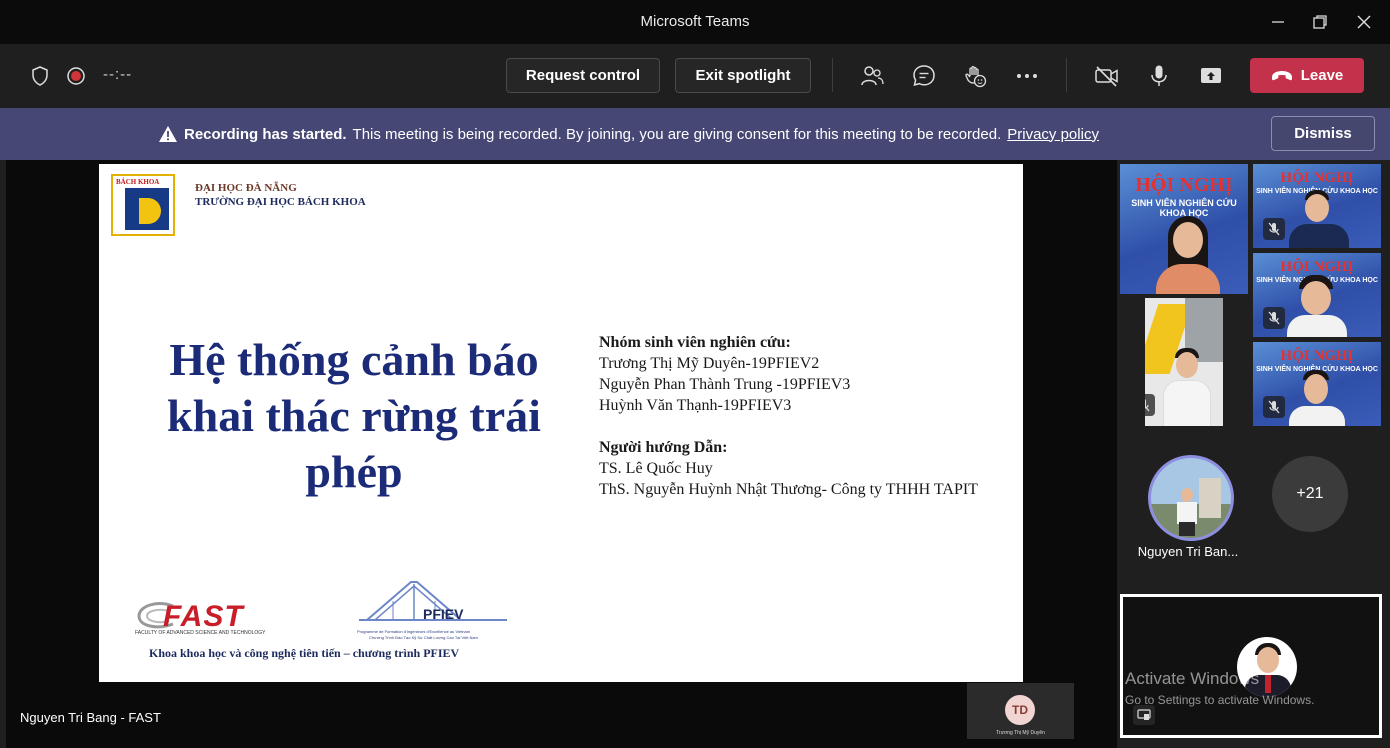 This screenshot has height=748, width=1390. What do you see at coordinates (443, 614) in the screenshot?
I see `pfiev-logo-text: PFIEV` at bounding box center [443, 614].